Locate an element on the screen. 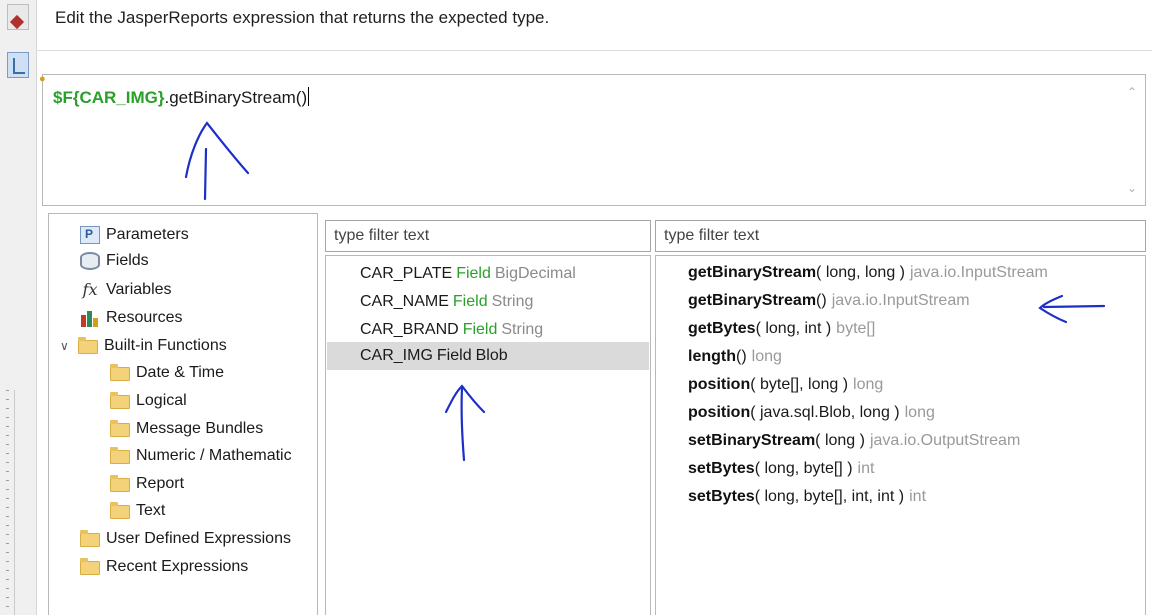  methods-filter-input: type filter text is located at coordinates (900, 236).